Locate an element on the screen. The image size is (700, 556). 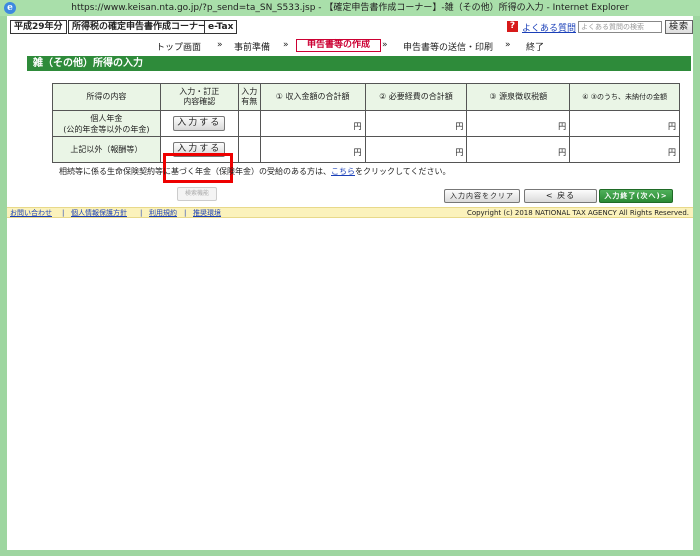
footer-link-privacy: 個人情報保護方針 is located at coordinates (99, 213).